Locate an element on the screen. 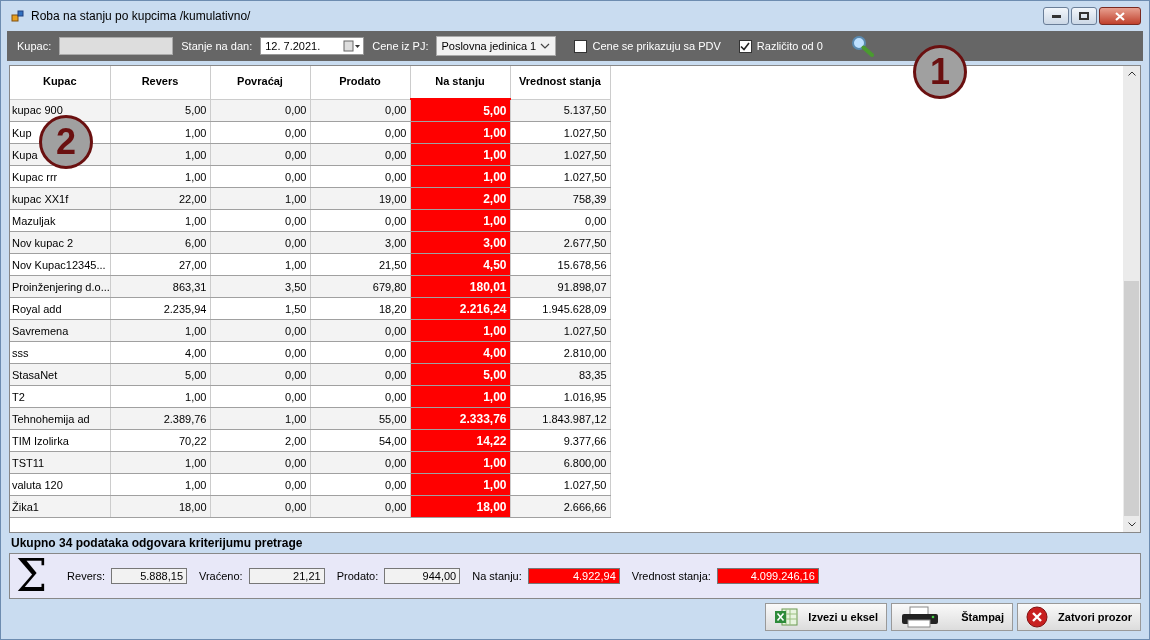  scroll-up-icon is located at coordinates (1131, 73).